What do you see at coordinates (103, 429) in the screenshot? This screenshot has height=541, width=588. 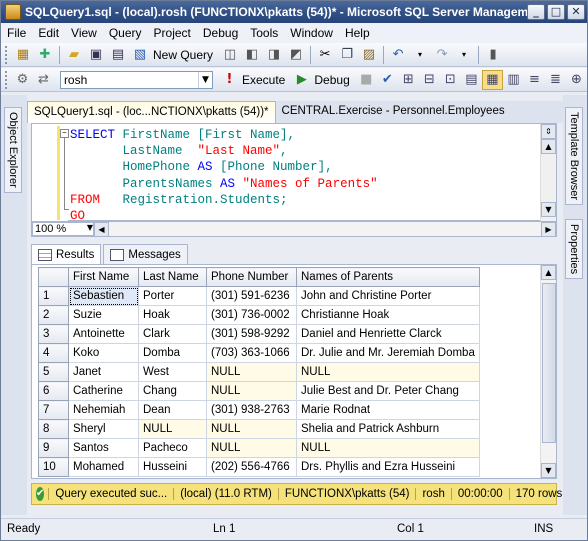 I see `grid-cell: Sheryl` at bounding box center [103, 429].